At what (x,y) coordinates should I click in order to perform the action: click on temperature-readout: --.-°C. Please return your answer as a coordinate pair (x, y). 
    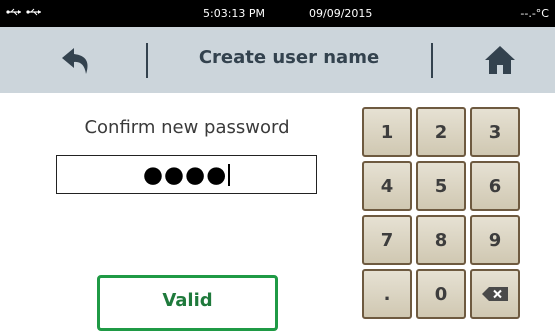
    Looking at the image, I should click on (534, 13).